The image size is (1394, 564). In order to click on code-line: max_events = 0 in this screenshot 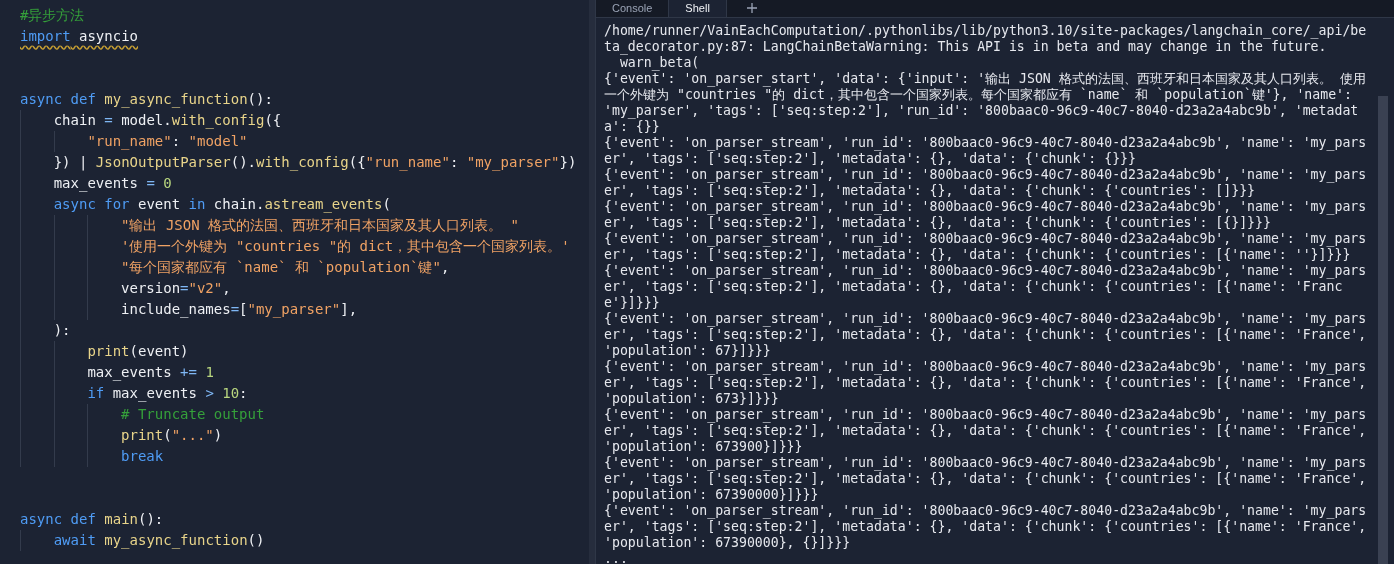, I will do `click(112, 184)`.